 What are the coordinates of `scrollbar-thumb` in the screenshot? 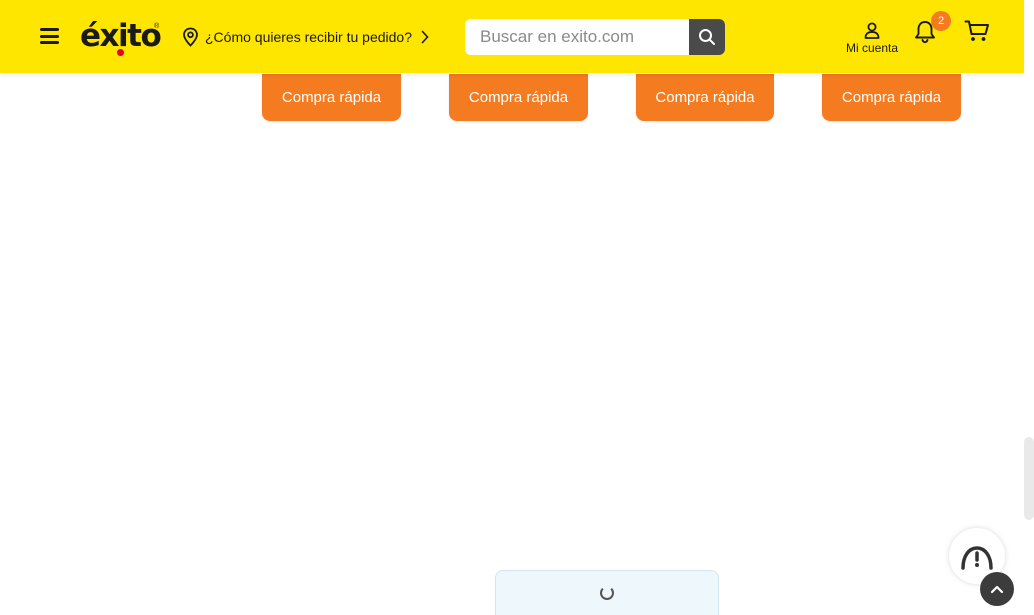 It's located at (1029, 478).